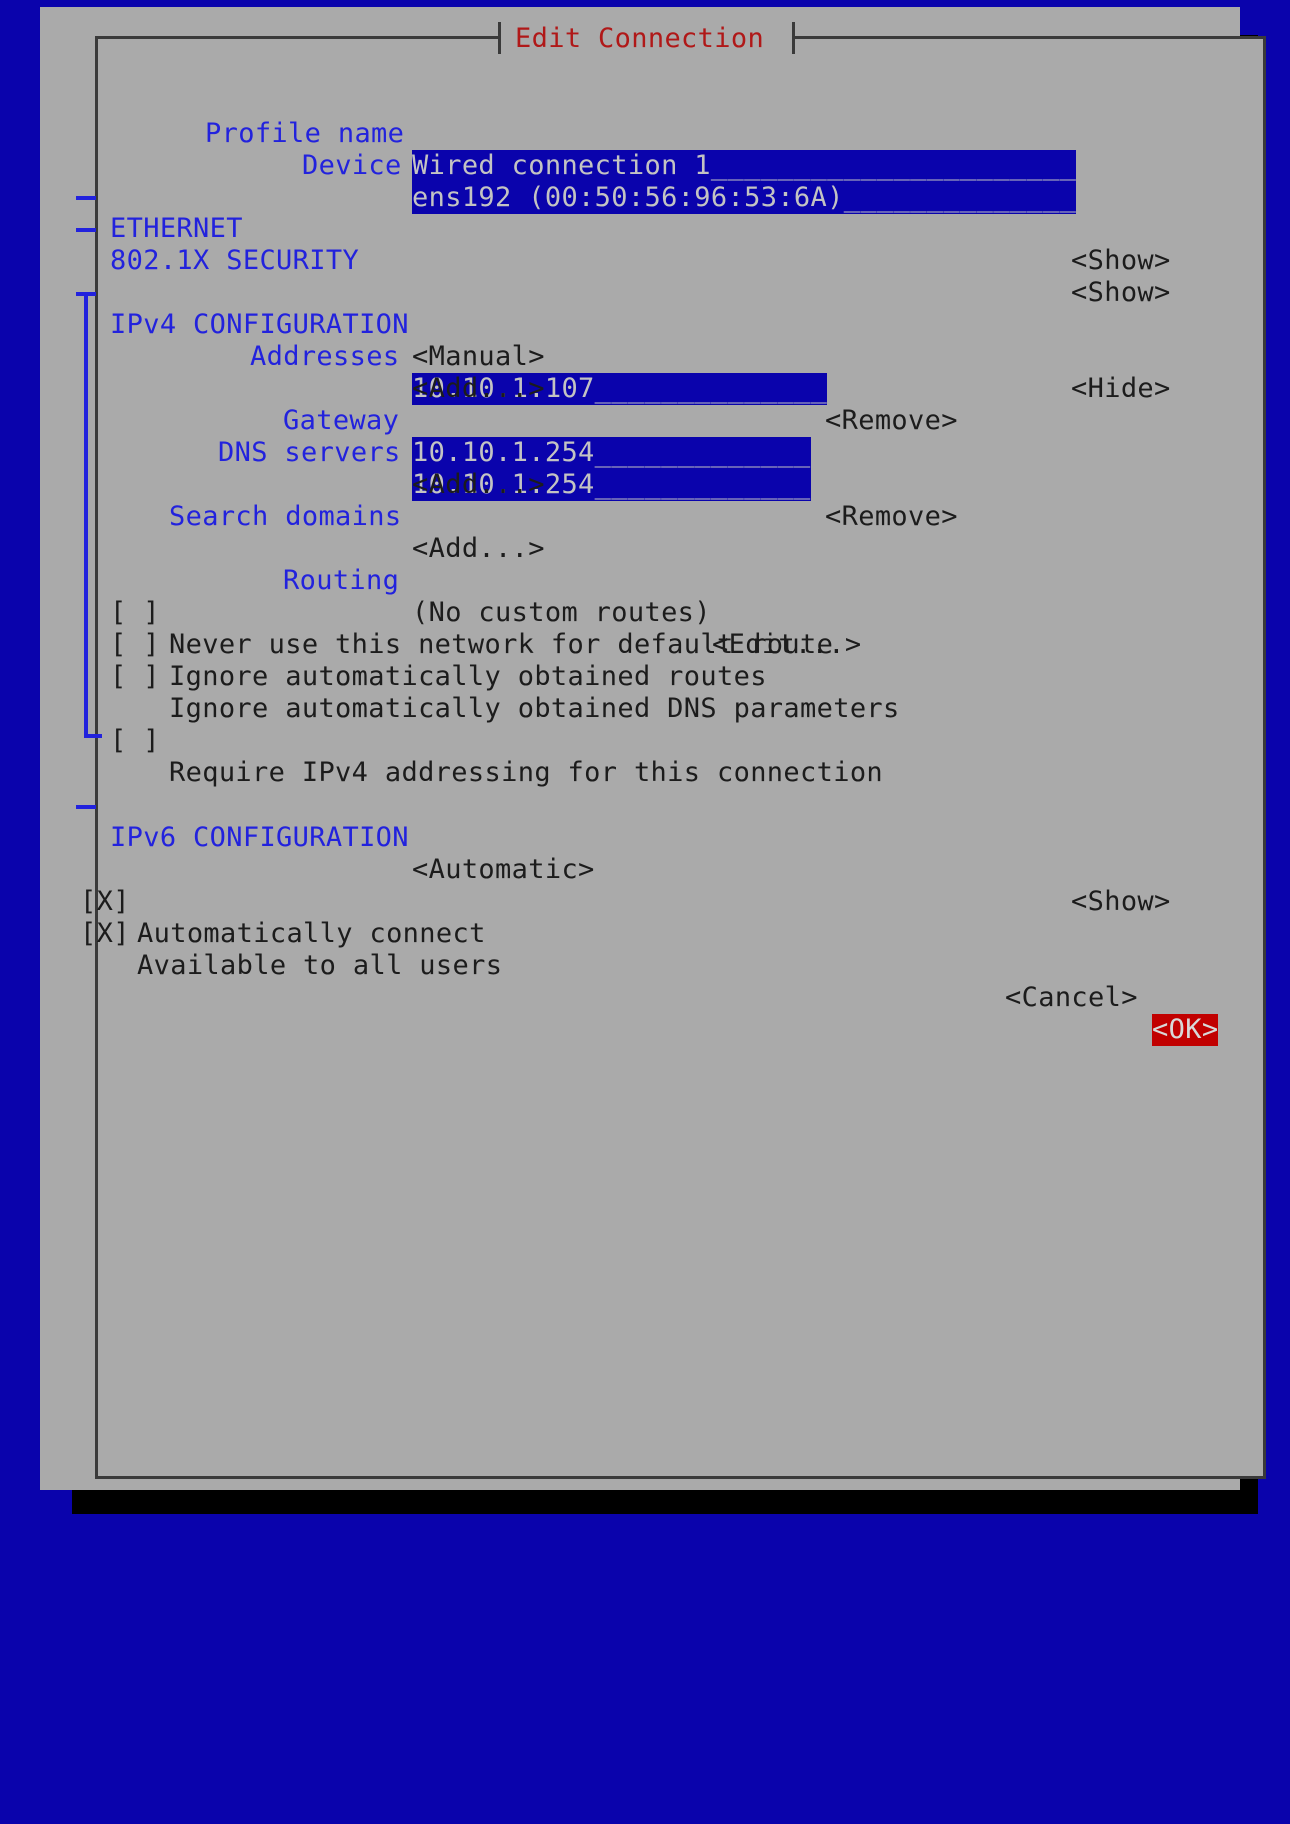 Image resolution: width=1290 pixels, height=1824 pixels. Describe the element at coordinates (311, 934) in the screenshot. I see `checkbox-auto-connect-label: Automatically connect` at that location.